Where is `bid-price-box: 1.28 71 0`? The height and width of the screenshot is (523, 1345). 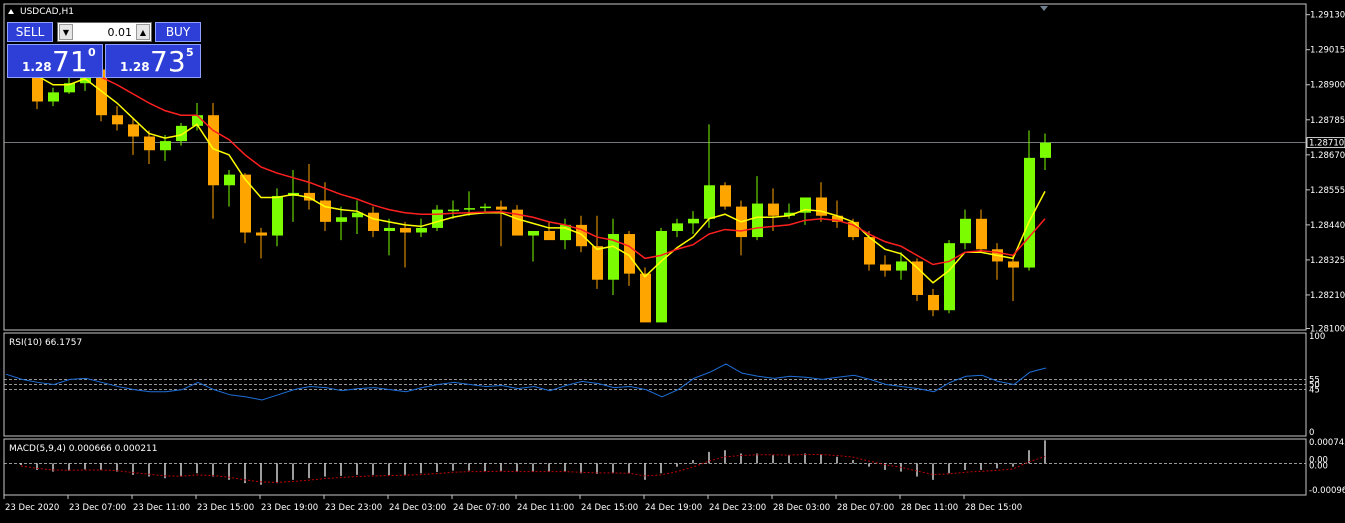
bid-price-box: 1.28 71 0 is located at coordinates (55, 61).